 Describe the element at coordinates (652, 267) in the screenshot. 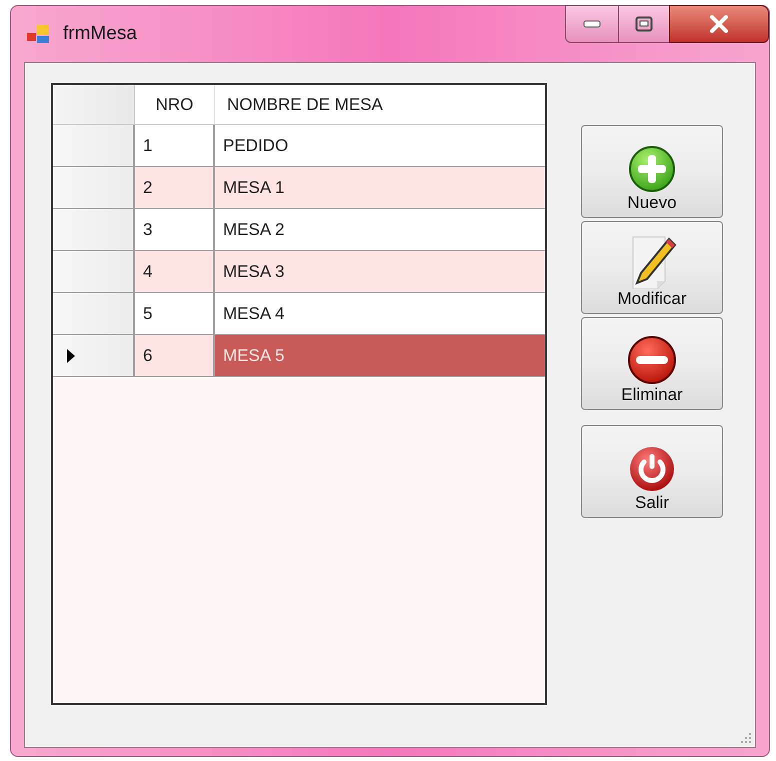

I see `toolbar-button: Modificar` at that location.